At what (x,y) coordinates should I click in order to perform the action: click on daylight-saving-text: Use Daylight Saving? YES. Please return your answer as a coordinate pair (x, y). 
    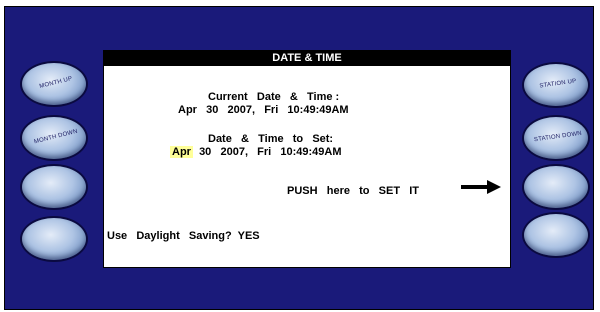
    Looking at the image, I should click on (183, 236).